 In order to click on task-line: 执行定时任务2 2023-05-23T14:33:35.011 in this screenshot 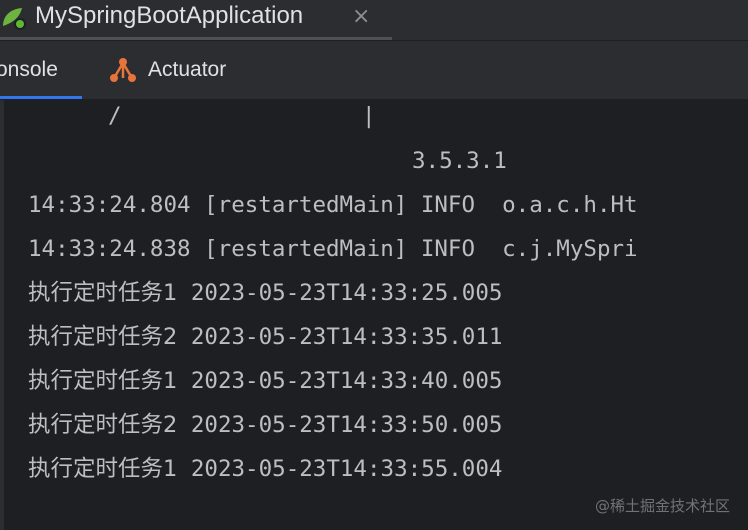, I will do `click(265, 337)`.